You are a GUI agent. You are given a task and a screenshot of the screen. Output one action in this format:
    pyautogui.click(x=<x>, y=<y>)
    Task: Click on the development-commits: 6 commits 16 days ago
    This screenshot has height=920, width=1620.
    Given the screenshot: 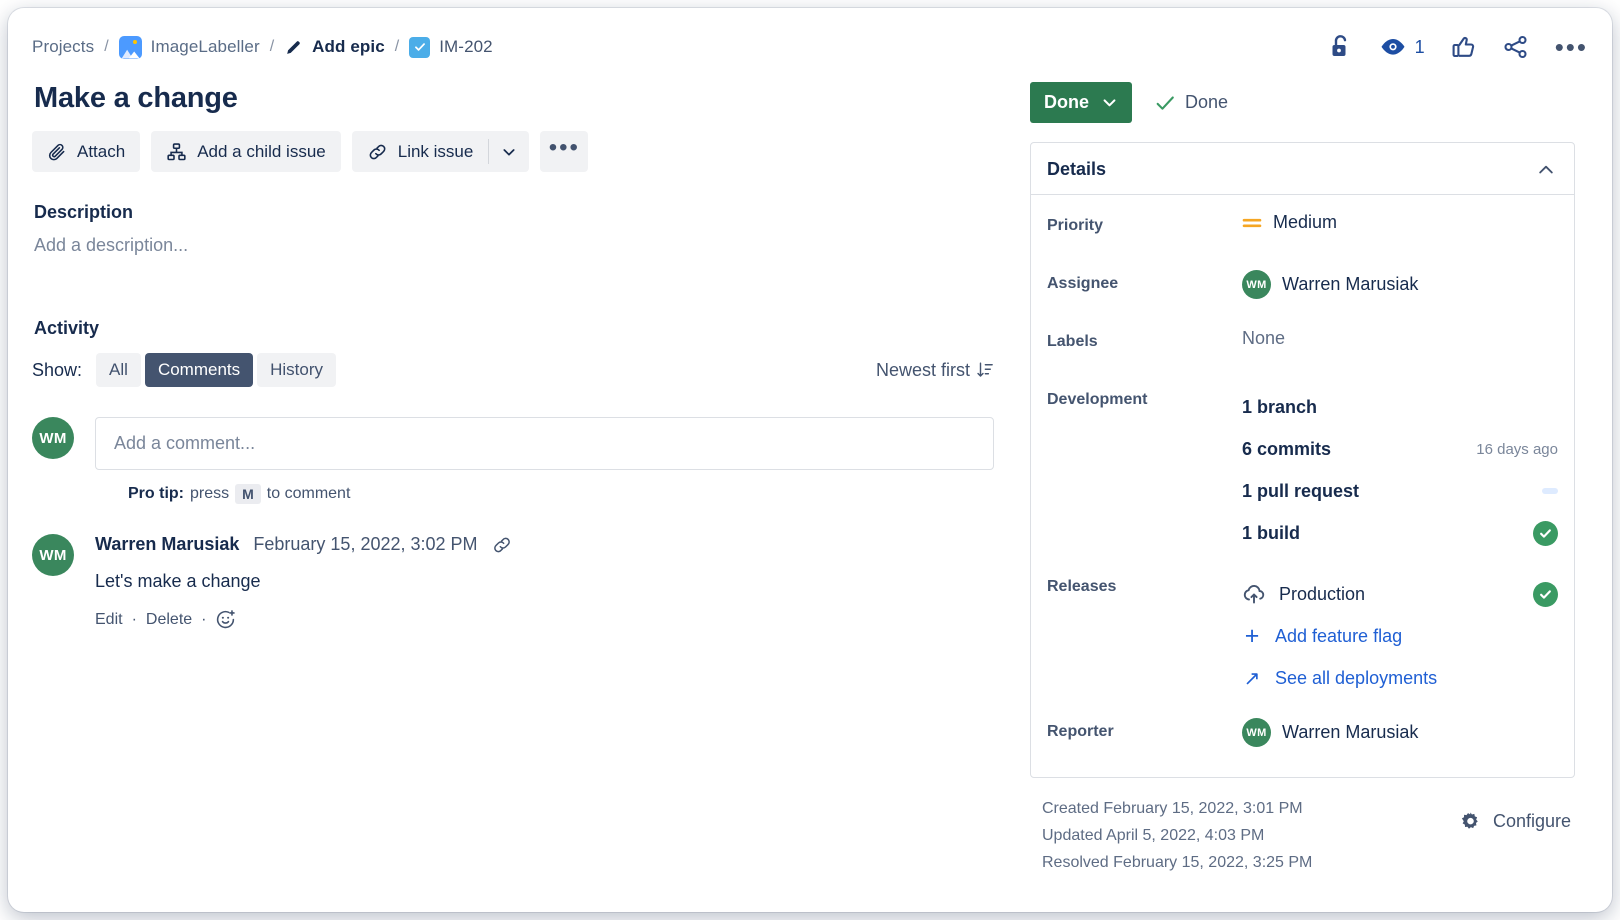 What is the action you would take?
    pyautogui.click(x=1400, y=449)
    